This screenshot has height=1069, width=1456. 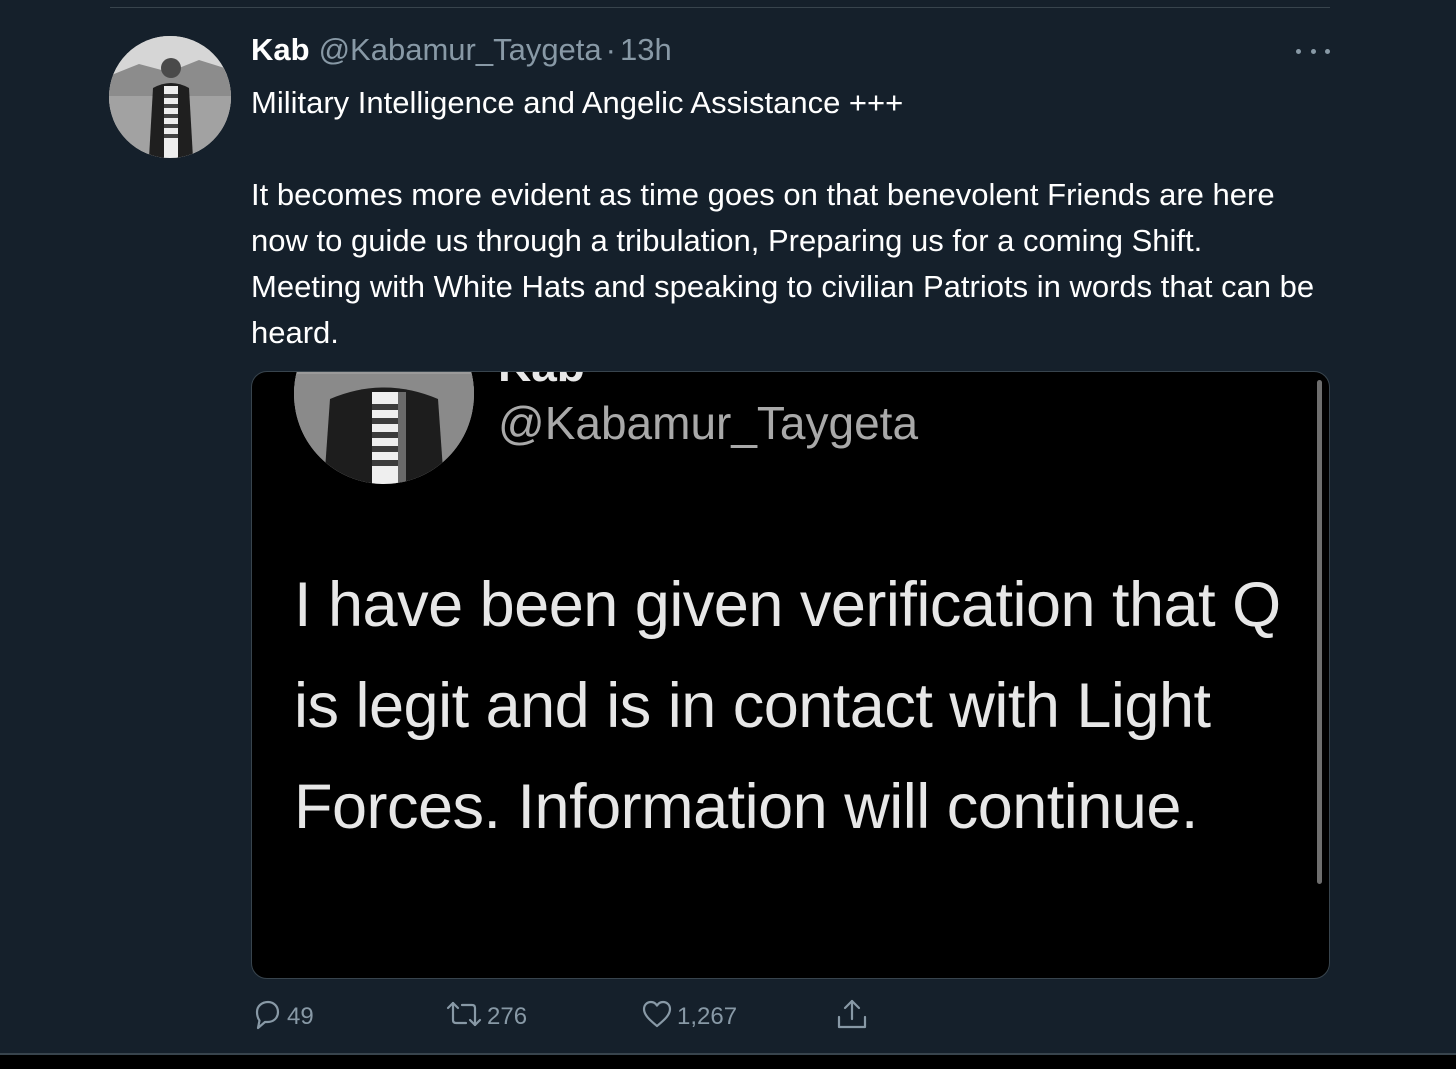 I want to click on like-count: 1,267, so click(x=707, y=1016).